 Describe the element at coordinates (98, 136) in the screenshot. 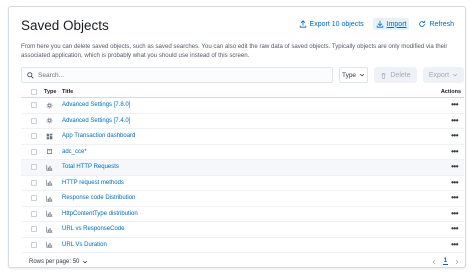

I see `object-title-link: App Transaction dashboard` at that location.